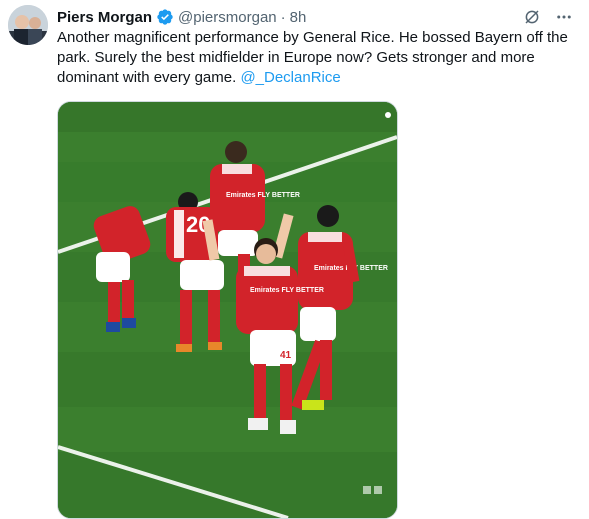  What do you see at coordinates (28, 25) in the screenshot?
I see `avatar` at bounding box center [28, 25].